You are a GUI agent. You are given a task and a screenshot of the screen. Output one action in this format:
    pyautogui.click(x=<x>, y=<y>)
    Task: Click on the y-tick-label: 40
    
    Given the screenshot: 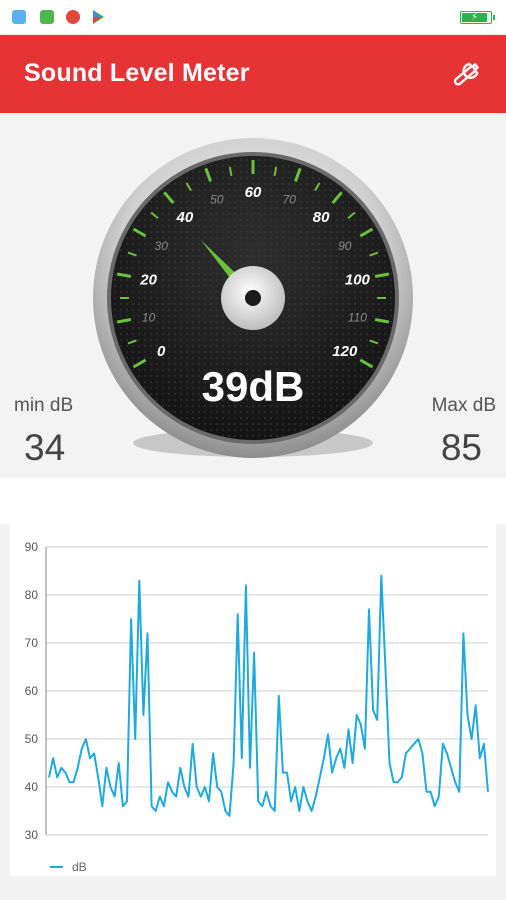 What is the action you would take?
    pyautogui.click(x=32, y=787)
    